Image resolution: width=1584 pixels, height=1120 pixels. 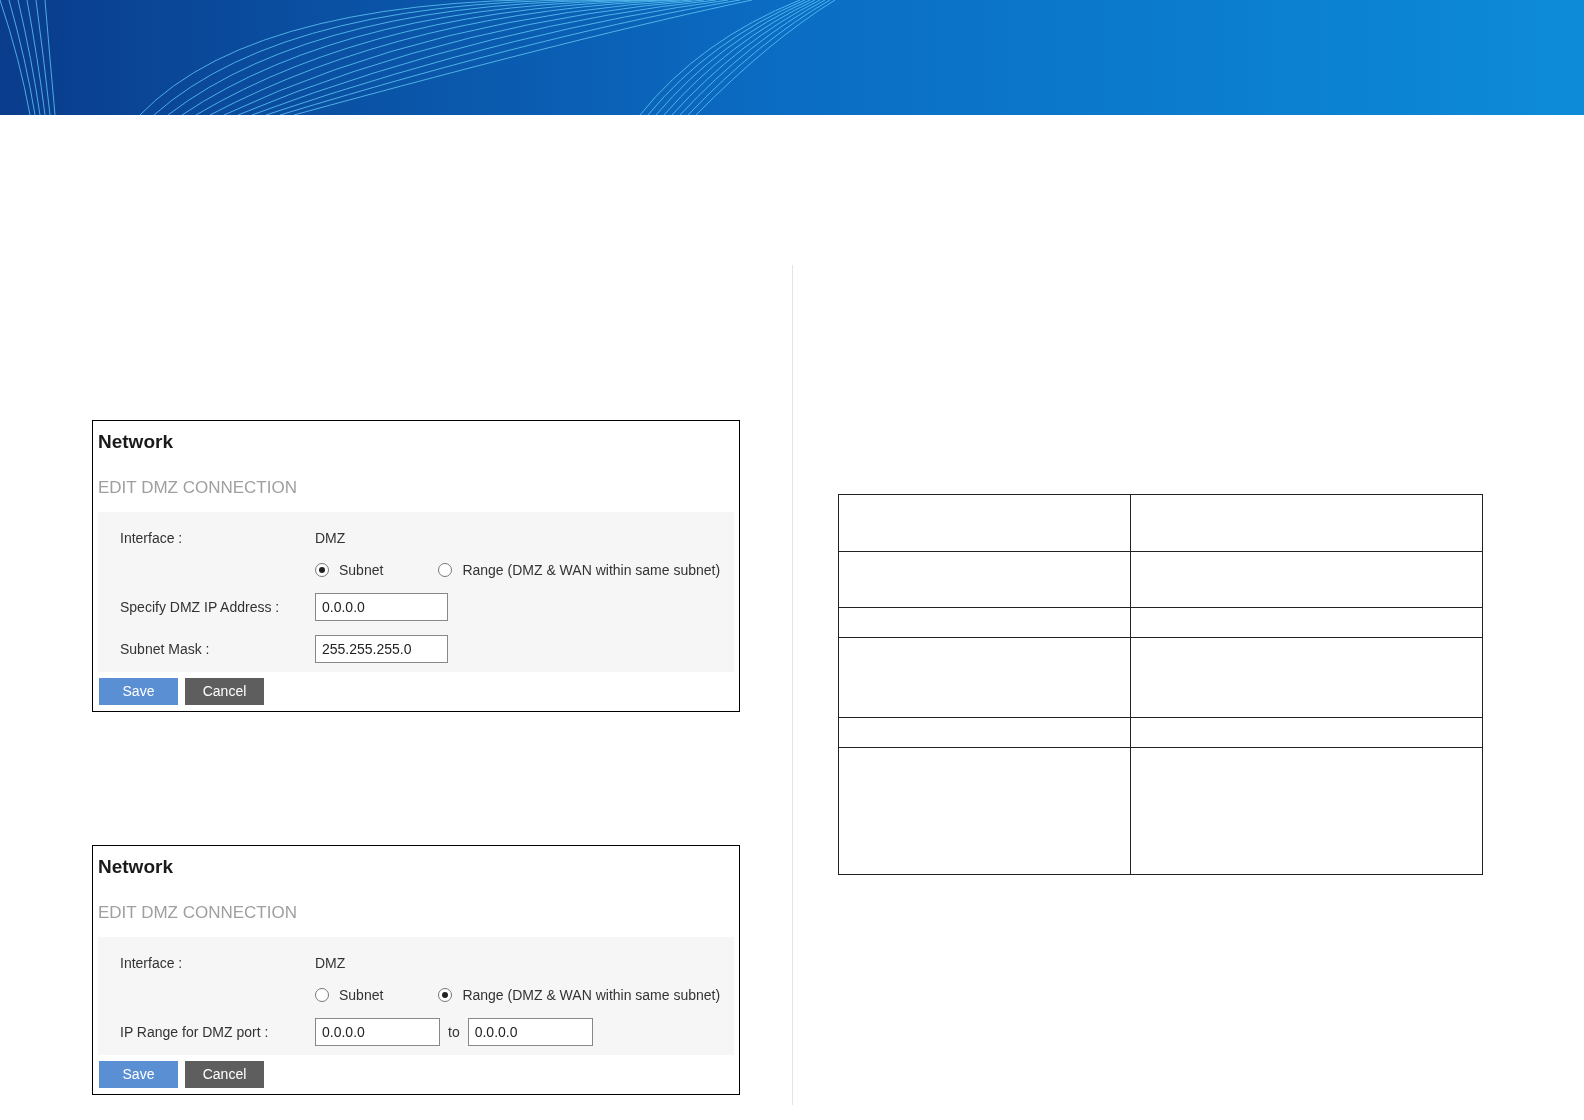 What do you see at coordinates (381, 649) in the screenshot?
I see `input-field: 255.255.255.0` at bounding box center [381, 649].